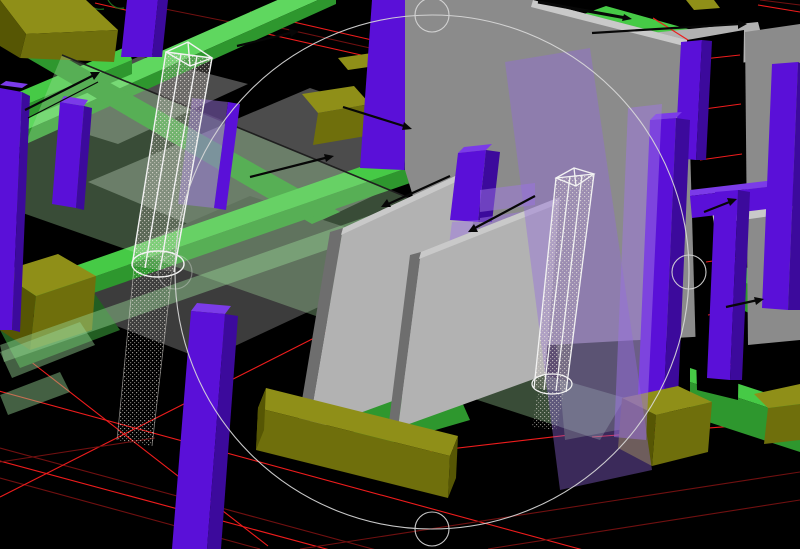 This screenshot has height=549, width=800. Describe the element at coordinates (782, 424) in the screenshot. I see `pad-front` at that location.